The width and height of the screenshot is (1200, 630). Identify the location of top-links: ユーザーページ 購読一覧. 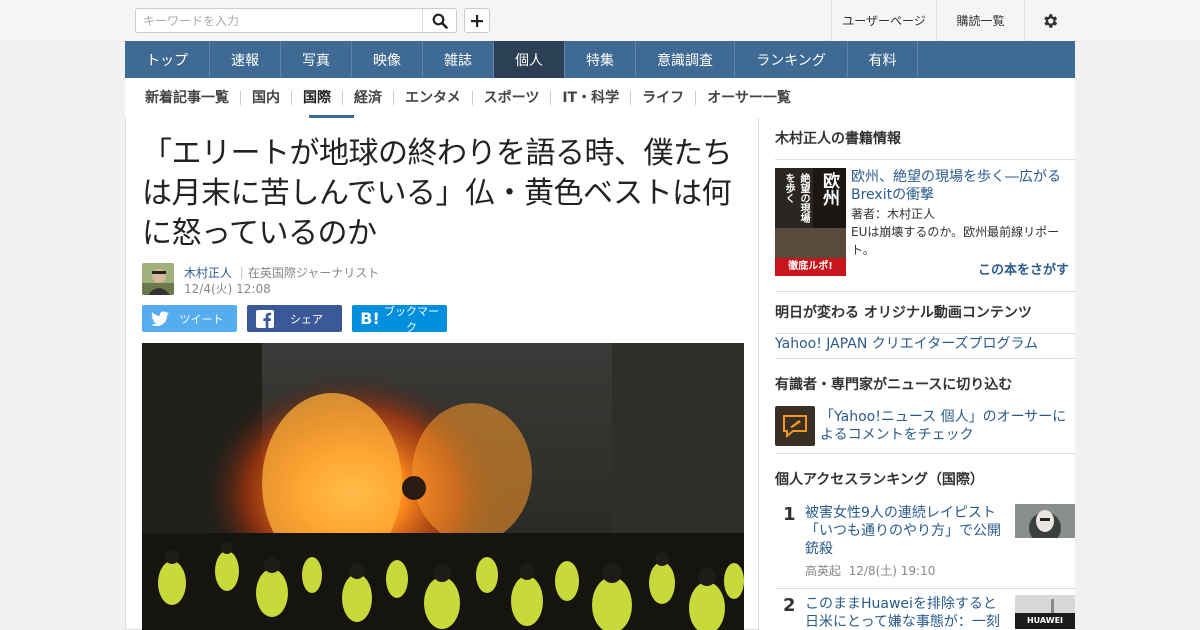
(953, 20).